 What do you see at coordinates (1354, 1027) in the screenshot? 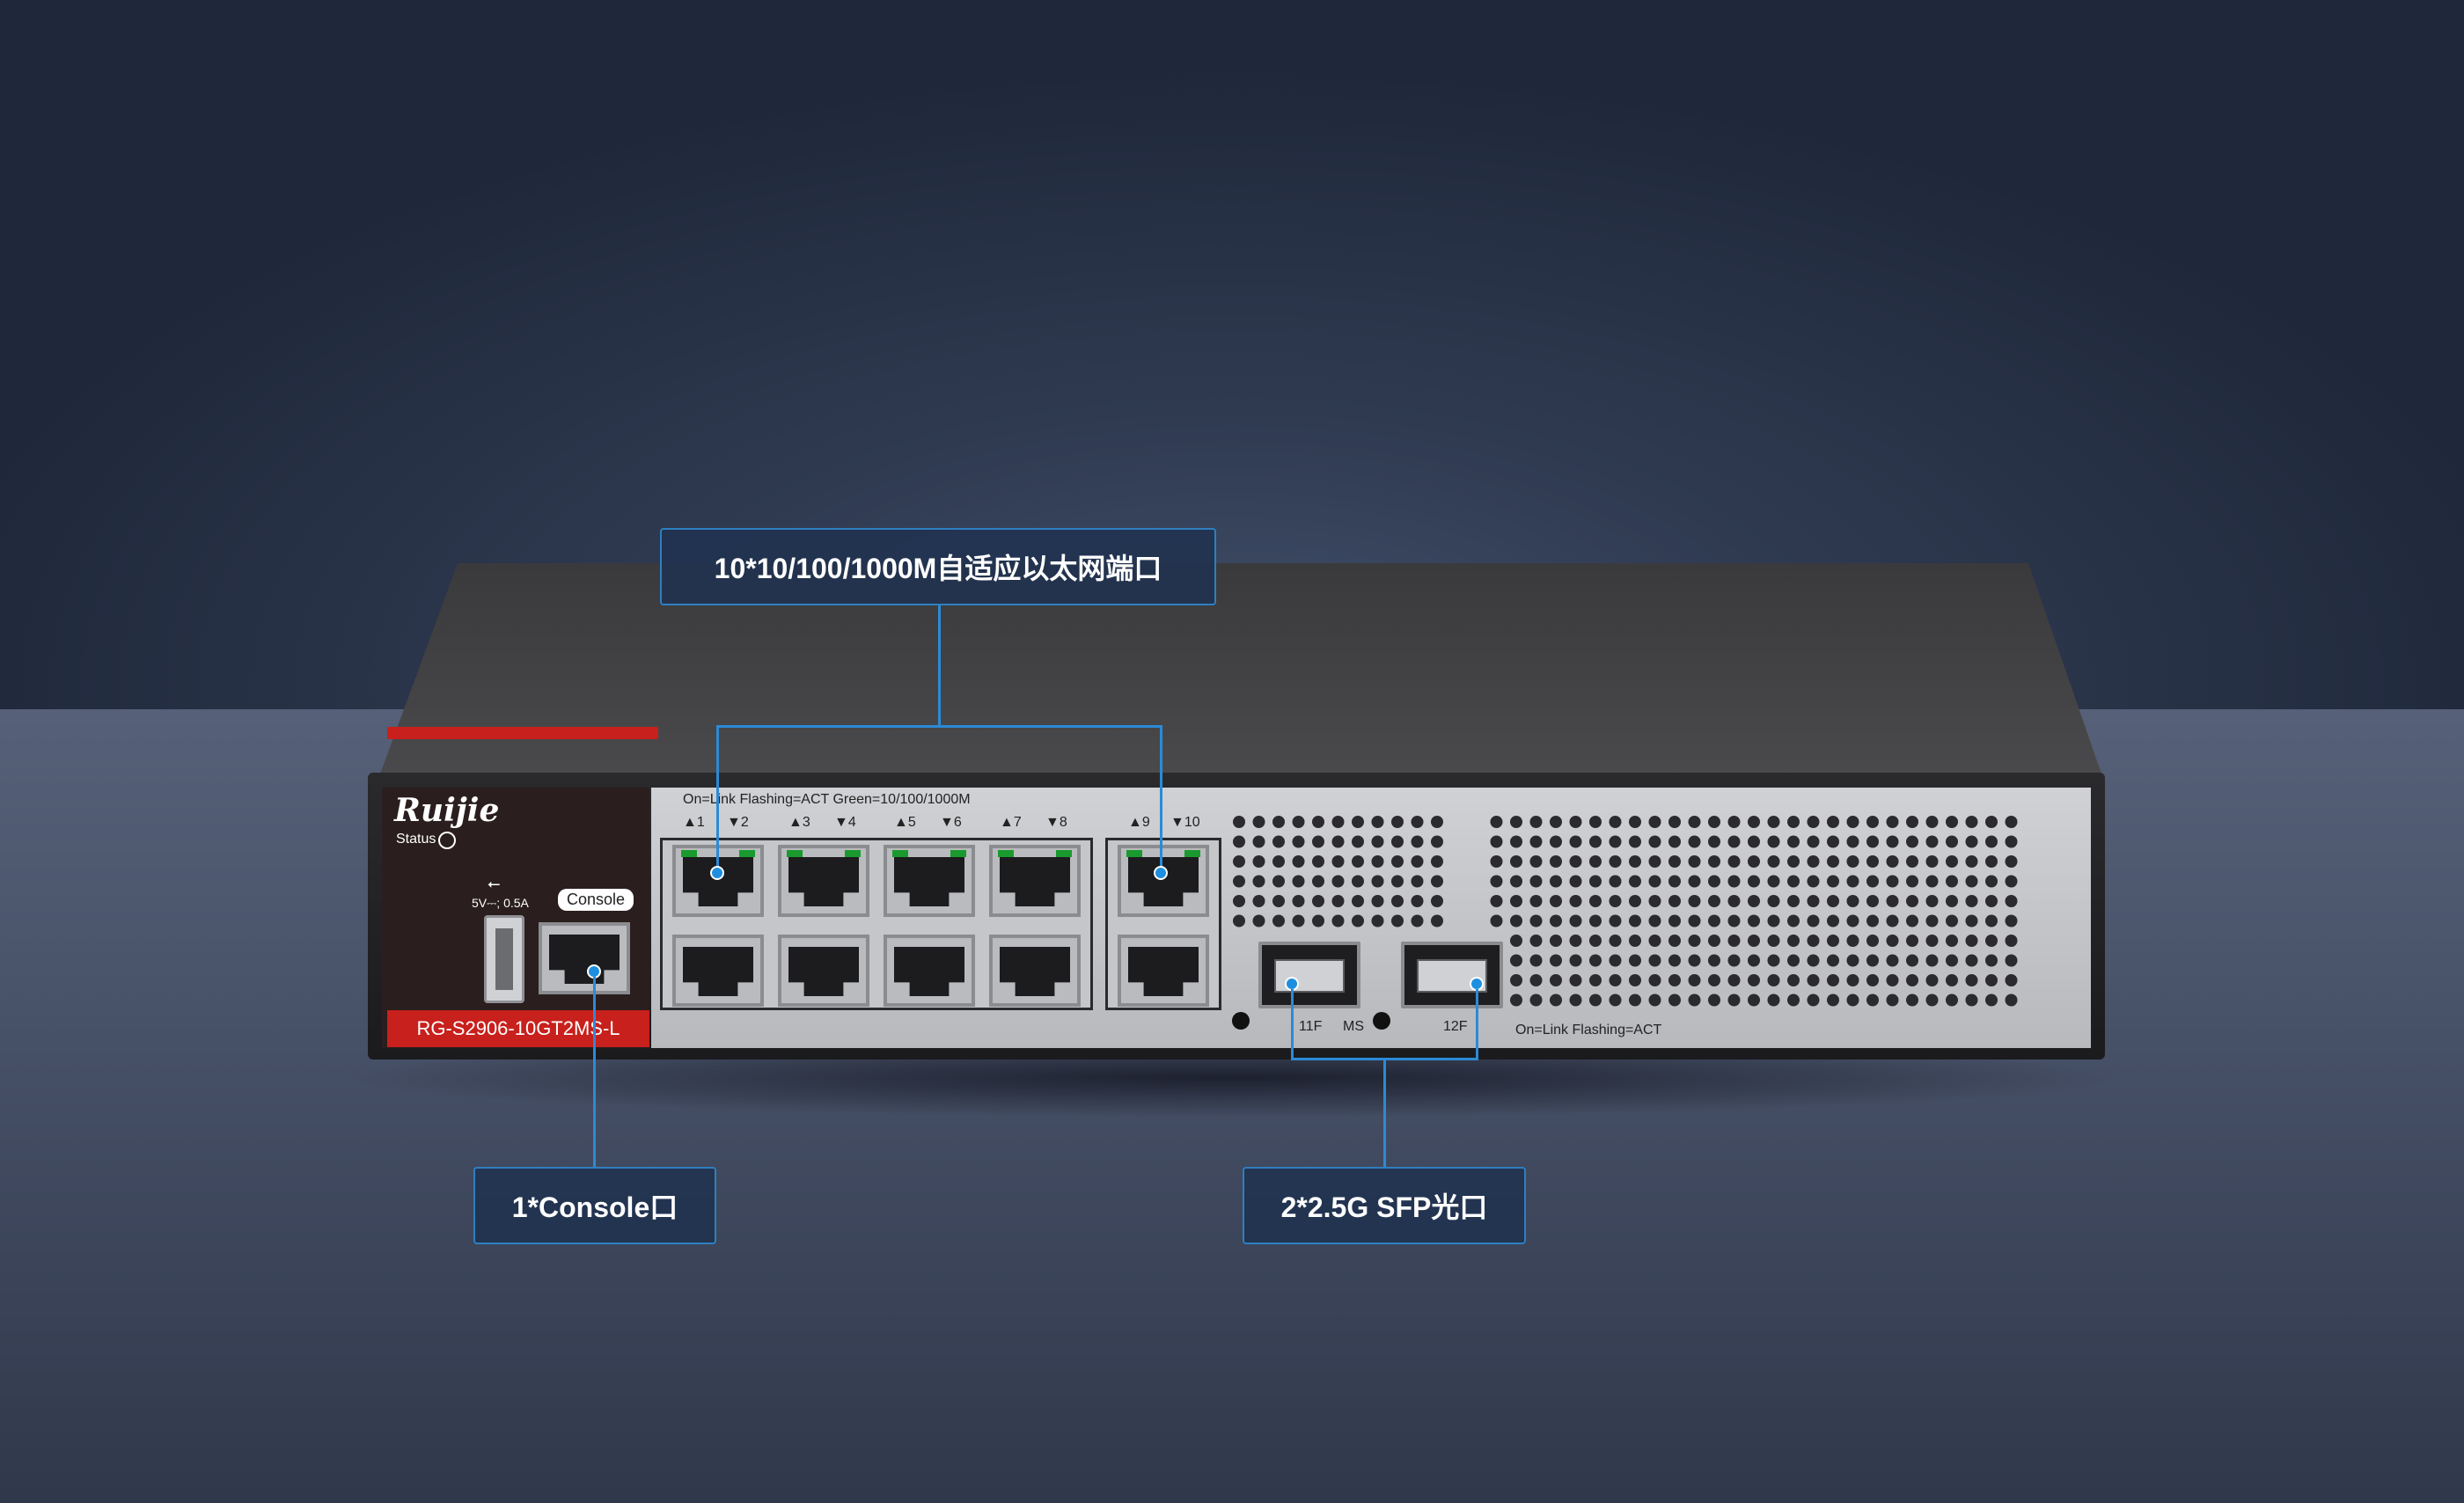
I see `sfp-label-ms: MS` at bounding box center [1354, 1027].